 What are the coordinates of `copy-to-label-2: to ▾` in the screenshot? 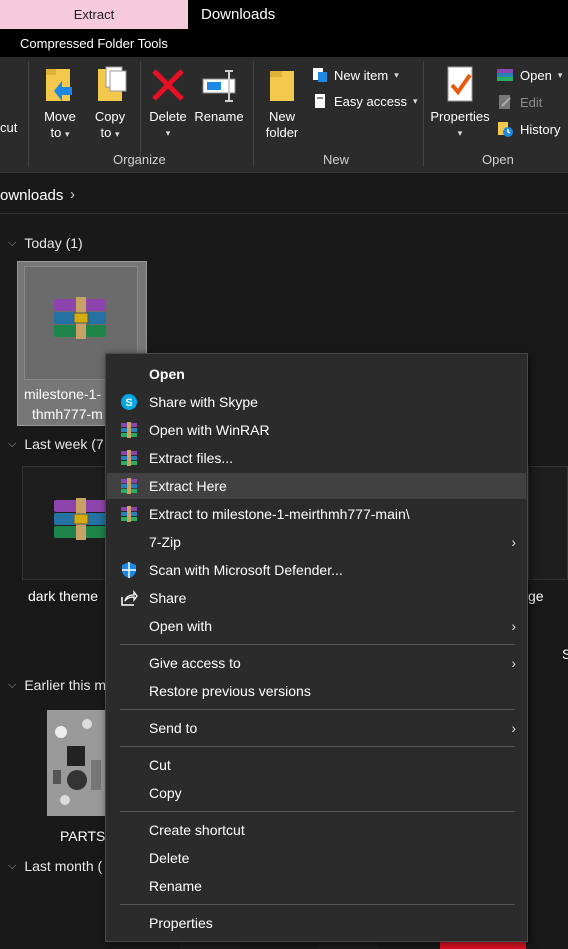 It's located at (110, 133).